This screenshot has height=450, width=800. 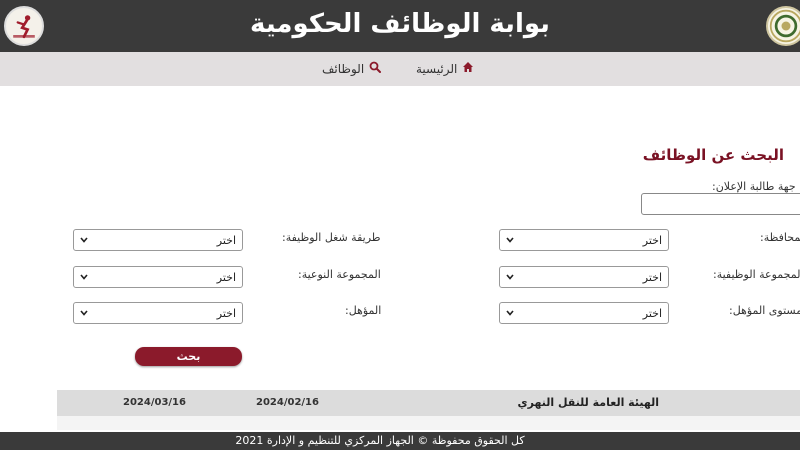 What do you see at coordinates (584, 277) in the screenshot?
I see `job-group-select: اختر` at bounding box center [584, 277].